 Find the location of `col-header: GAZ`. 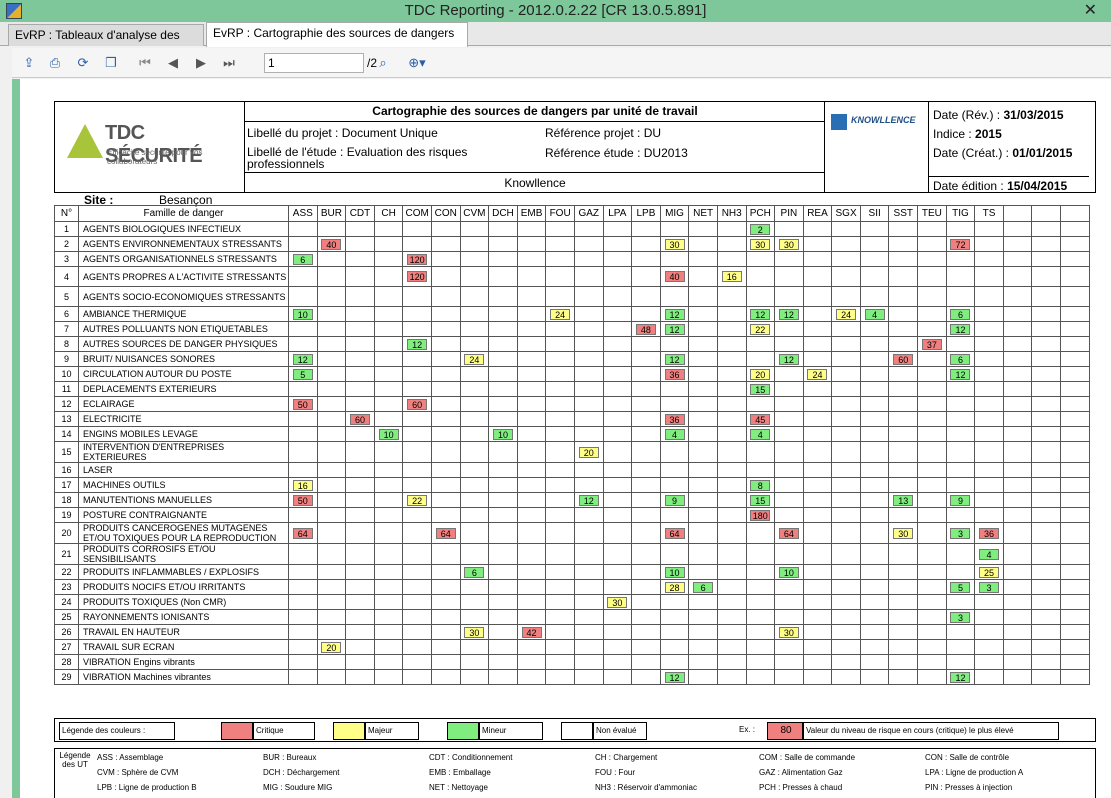

col-header: GAZ is located at coordinates (588, 213).